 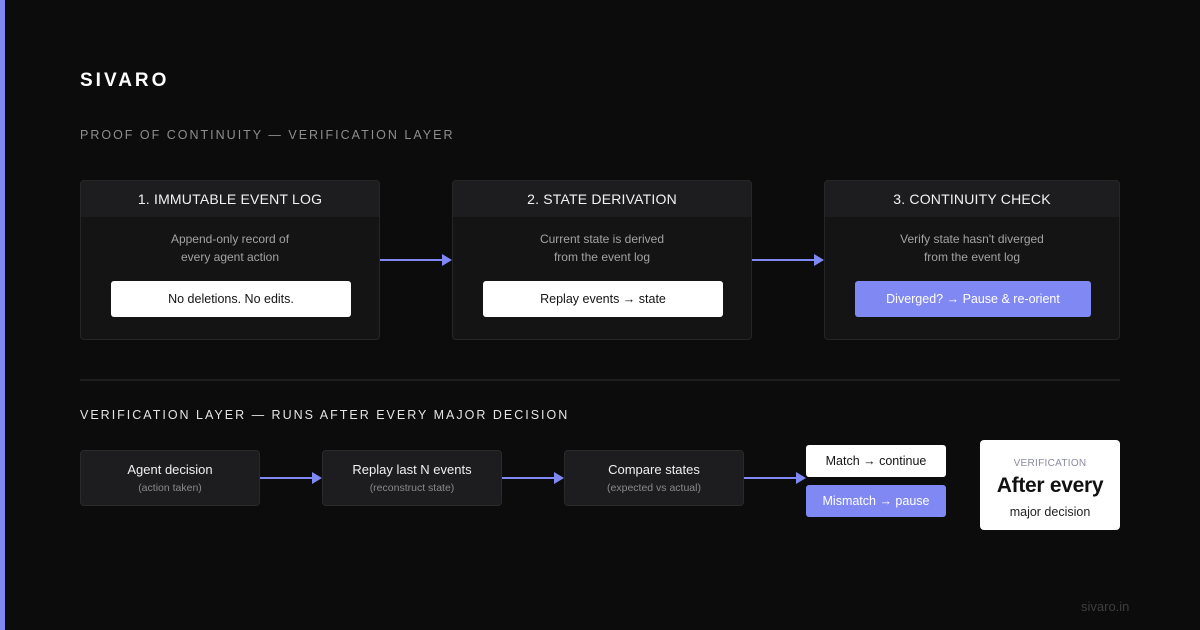 What do you see at coordinates (972, 239) in the screenshot?
I see `step-description-line: Verify state hasn't diverged` at bounding box center [972, 239].